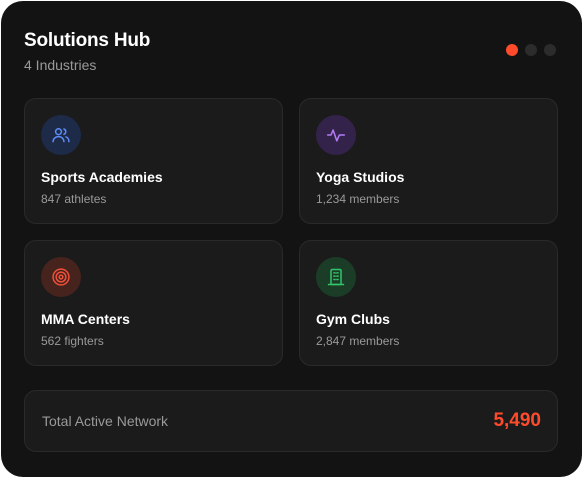 The height and width of the screenshot is (478, 583). I want to click on industry-count: 847 athletes, so click(74, 199).